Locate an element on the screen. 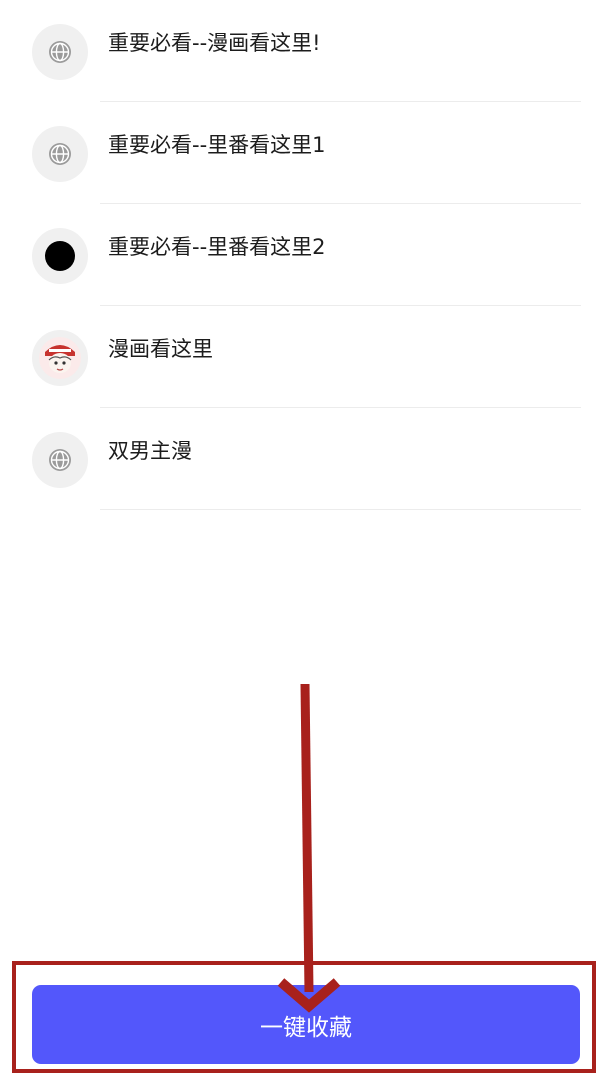 The image size is (611, 1080). divider is located at coordinates (340, 509).